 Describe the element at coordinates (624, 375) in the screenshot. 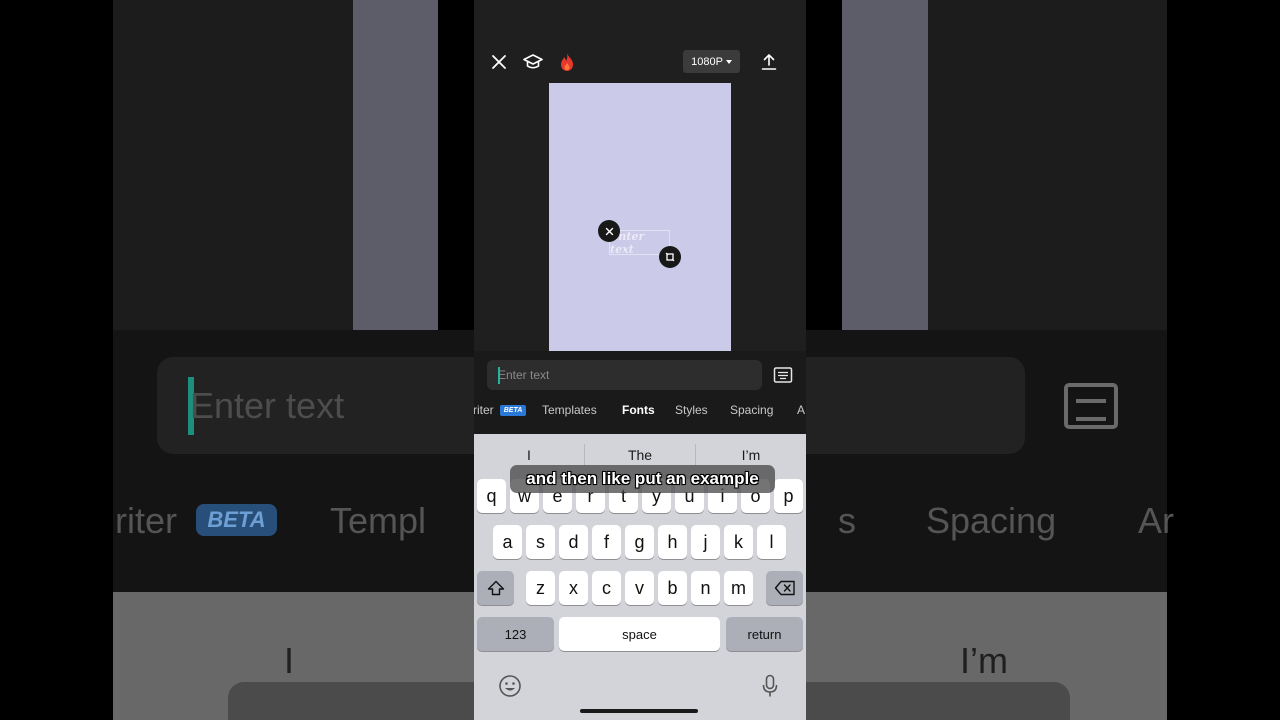

I see `text-input-field: Enter text` at that location.